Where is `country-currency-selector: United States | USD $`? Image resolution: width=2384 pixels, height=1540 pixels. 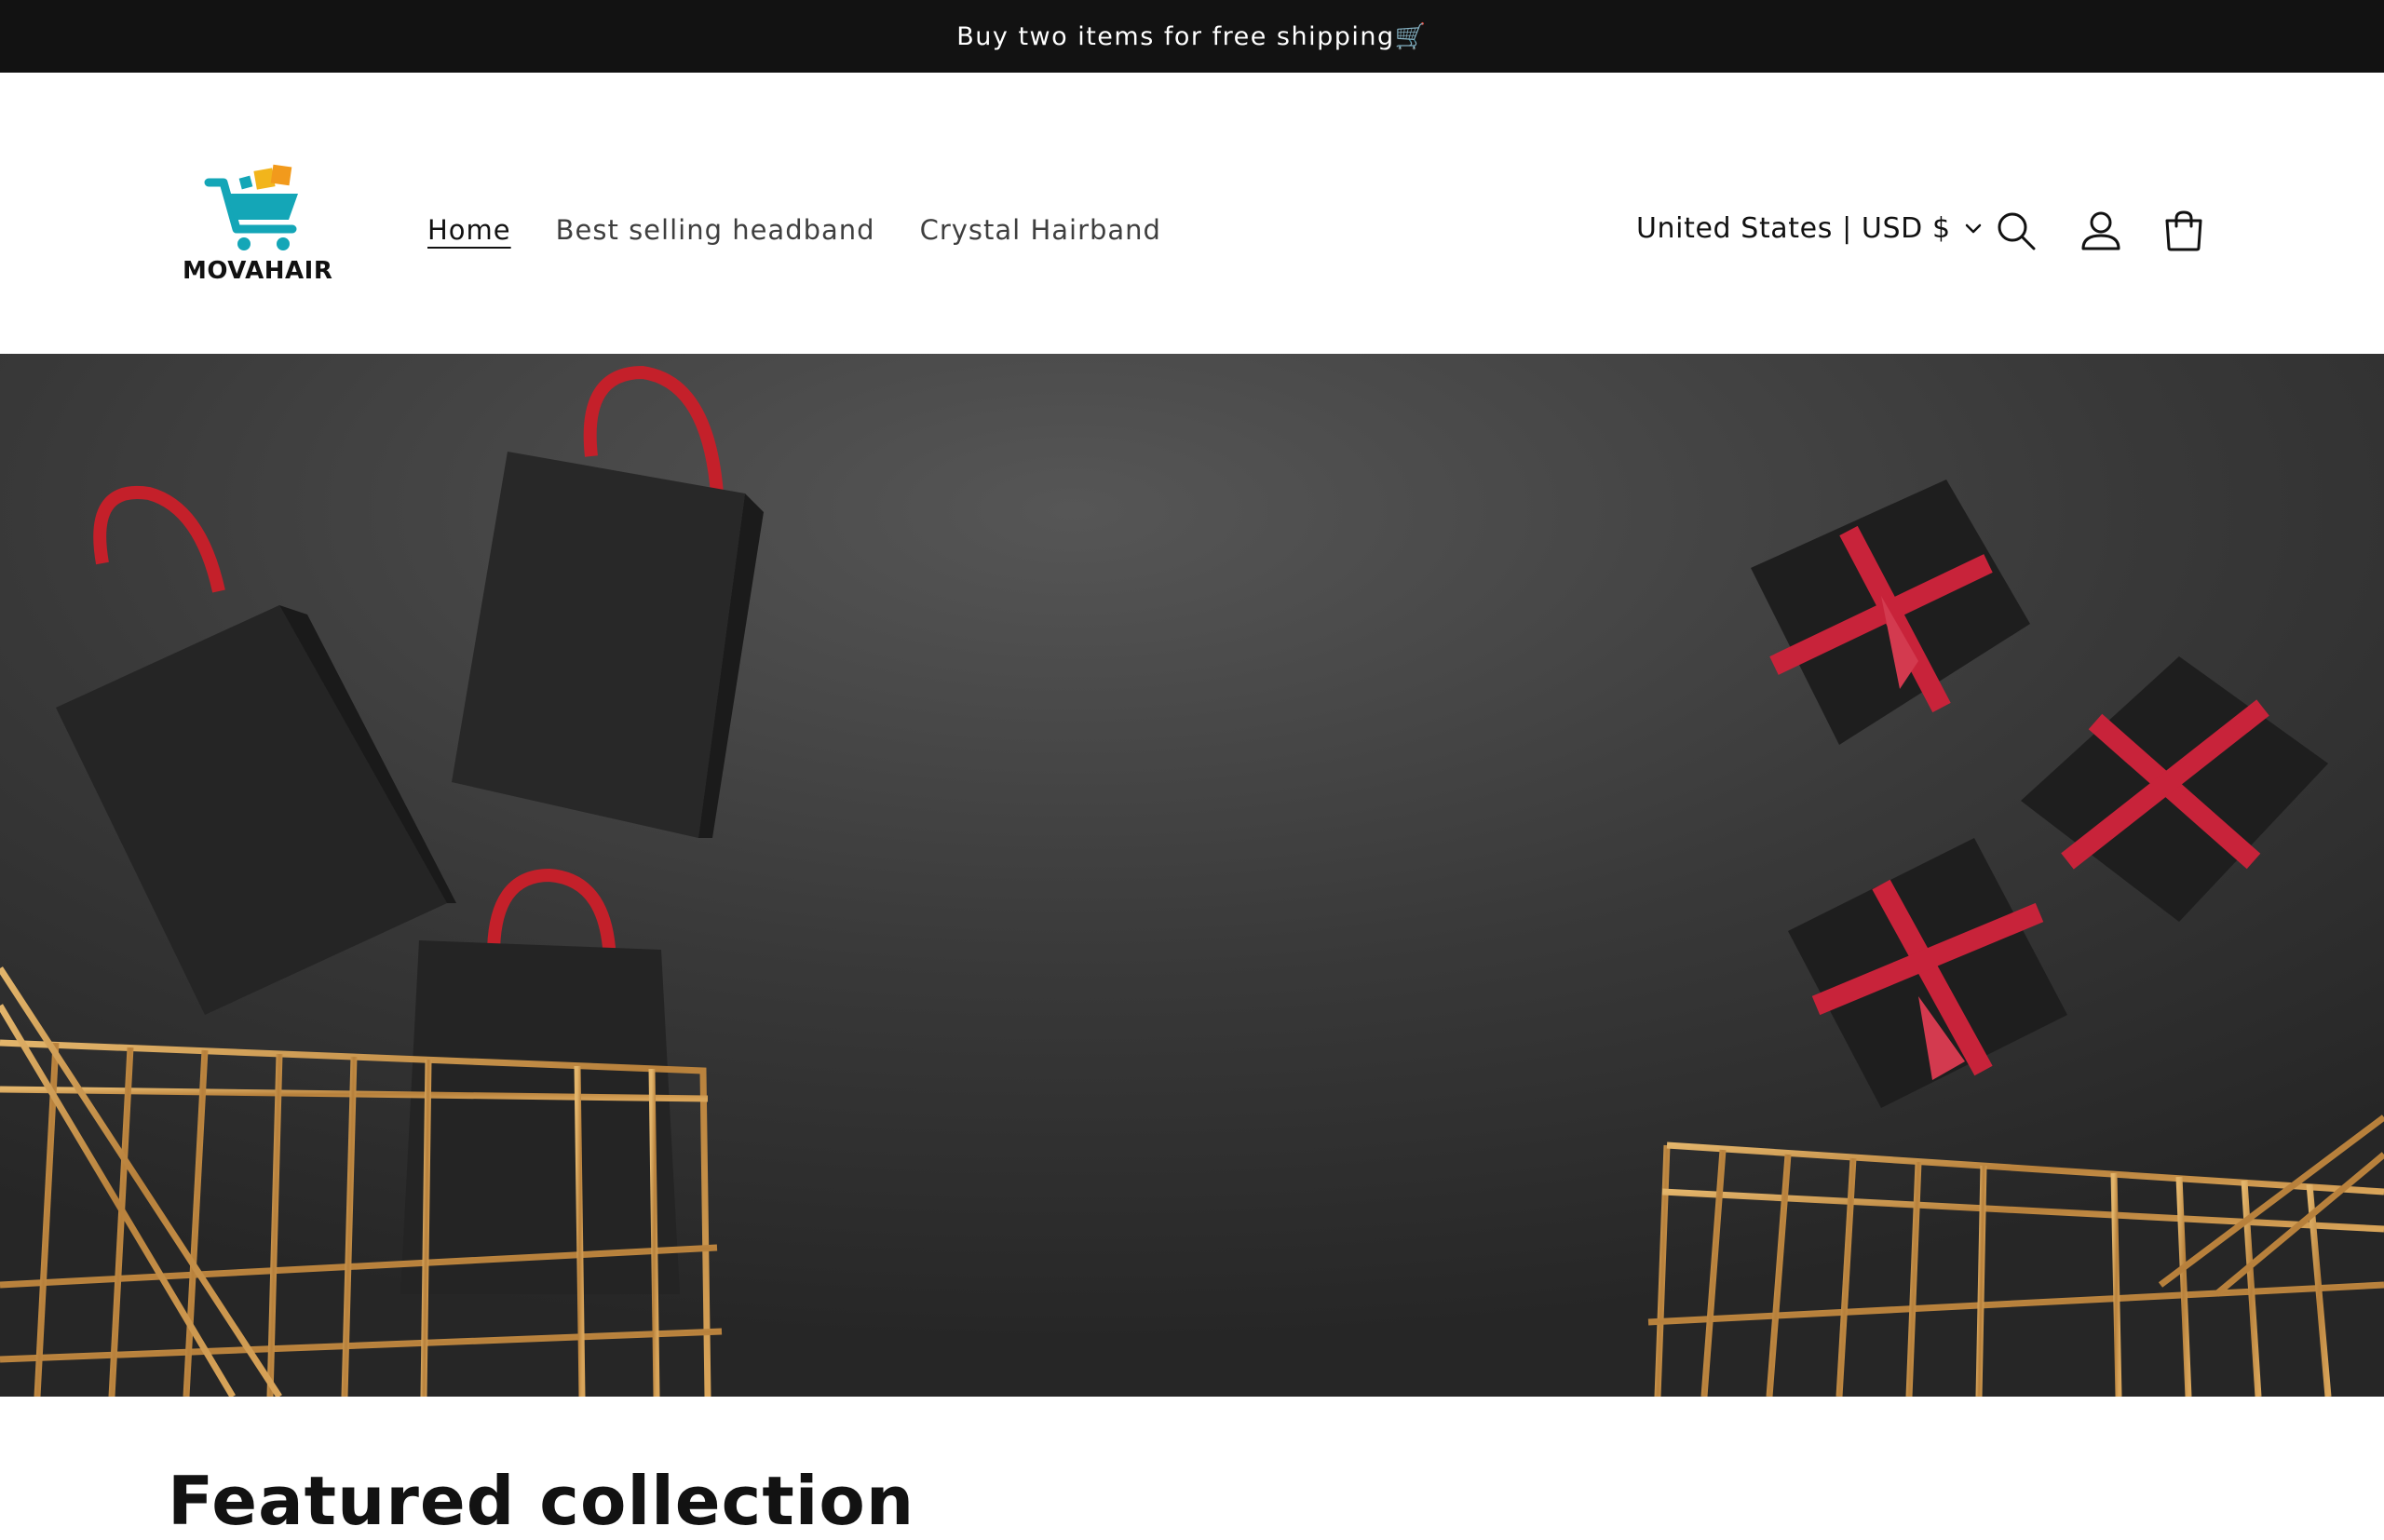
country-currency-selector: United States | USD $ is located at coordinates (1809, 229).